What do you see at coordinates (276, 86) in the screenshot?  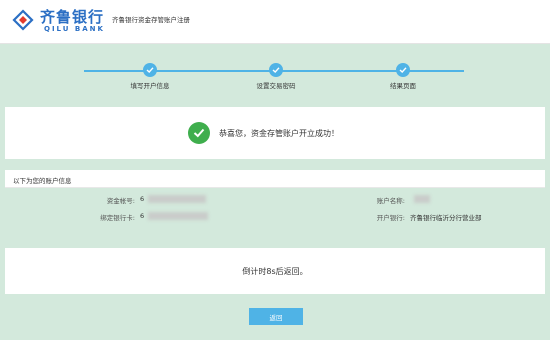 I see `step-label: 设置交易密码` at bounding box center [276, 86].